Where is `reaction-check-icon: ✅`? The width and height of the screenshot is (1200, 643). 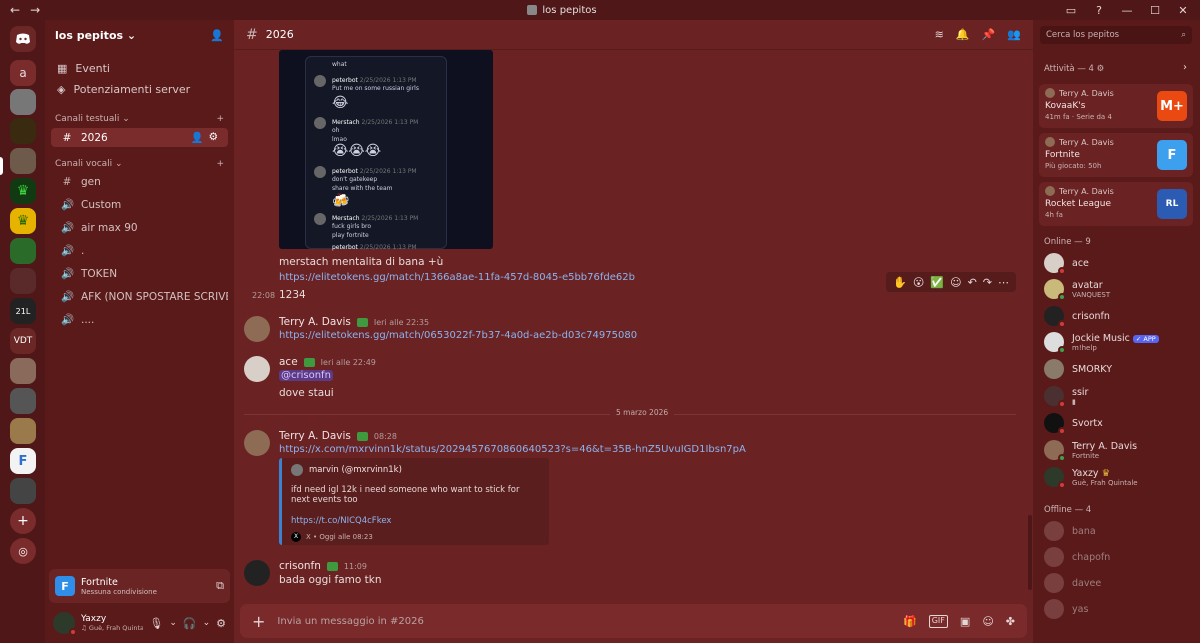
reaction-check-icon: ✅ is located at coordinates (937, 282).